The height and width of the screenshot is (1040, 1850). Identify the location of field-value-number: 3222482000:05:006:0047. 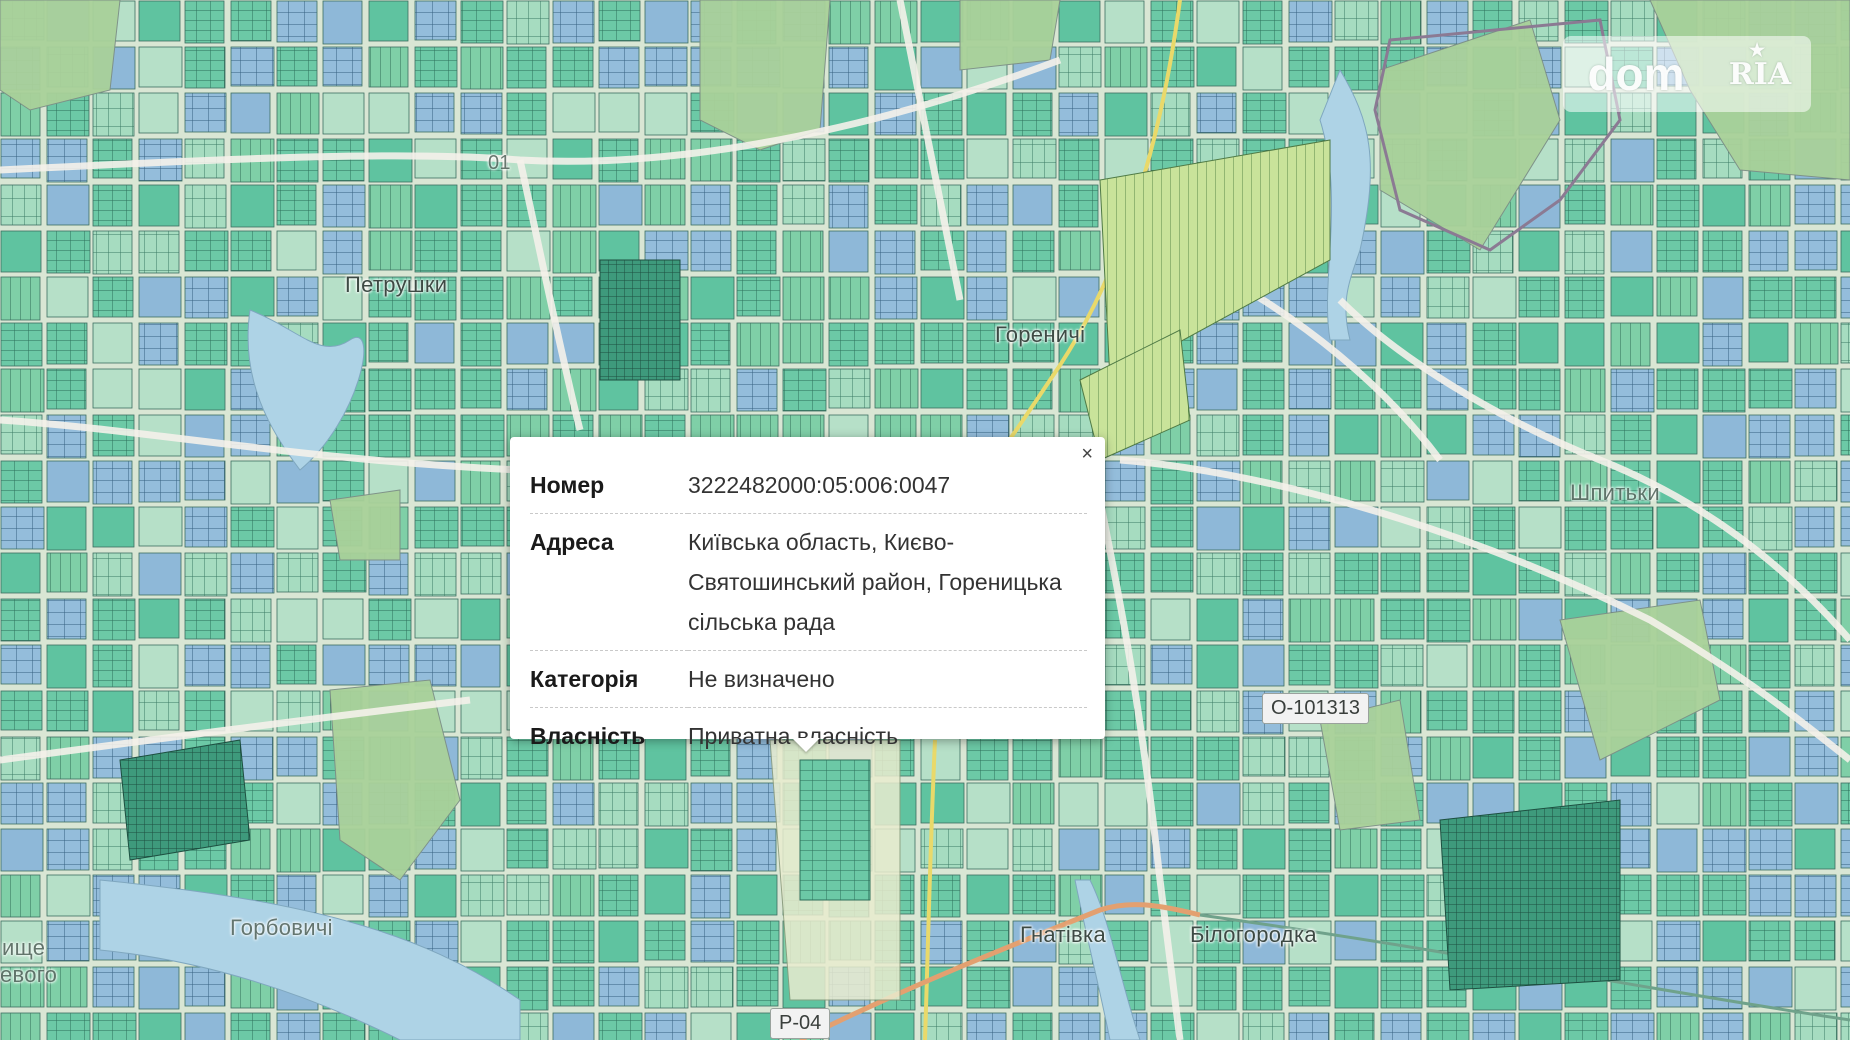
(887, 485).